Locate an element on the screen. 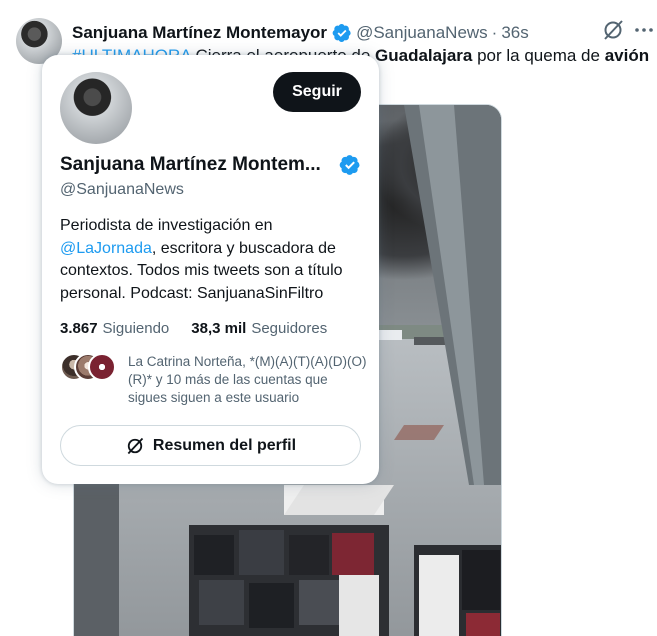 This screenshot has height=636, width=657. card-avatar is located at coordinates (96, 108).